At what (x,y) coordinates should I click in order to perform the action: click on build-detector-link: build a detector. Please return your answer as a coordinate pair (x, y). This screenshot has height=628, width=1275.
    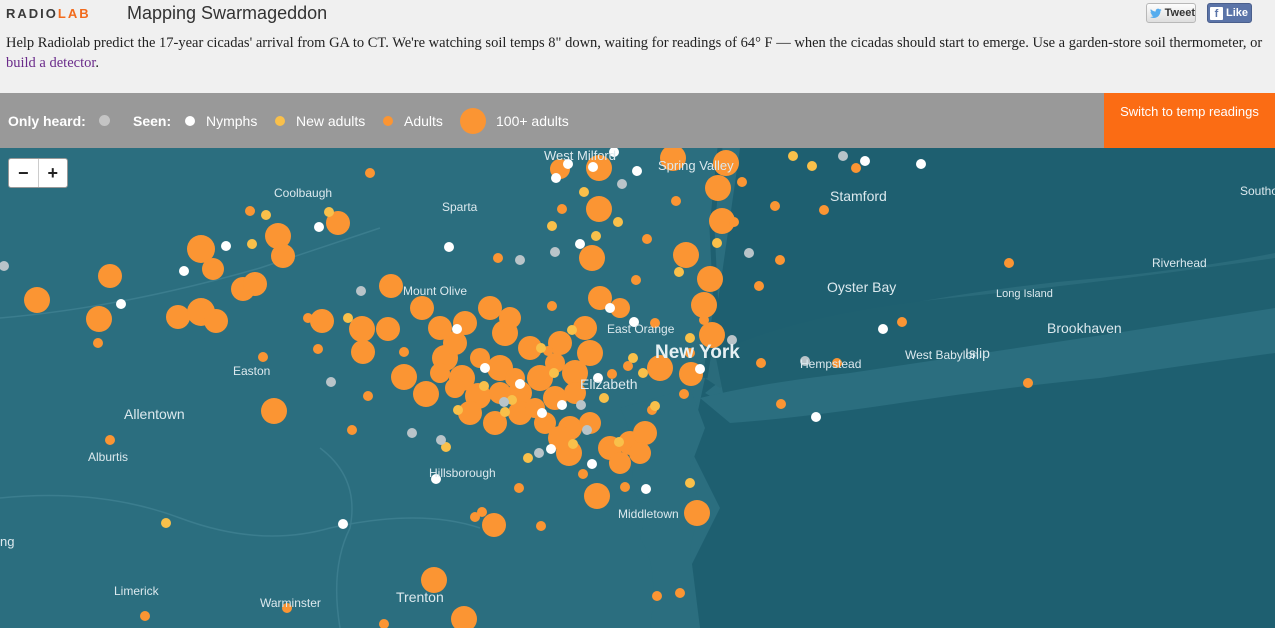
    Looking at the image, I should click on (50, 63).